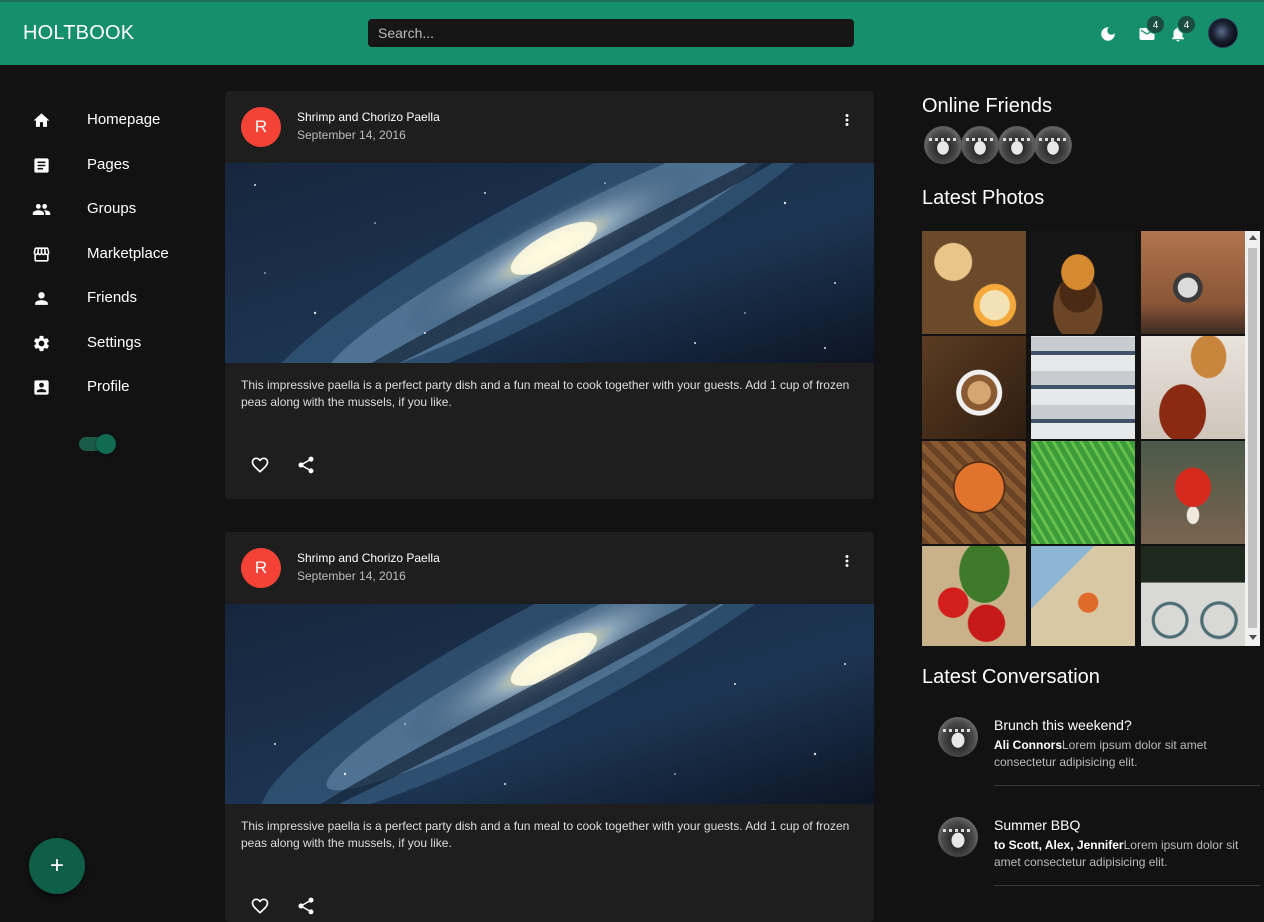 This screenshot has height=922, width=1264. Describe the element at coordinates (108, 164) in the screenshot. I see `sidebar-item-label: Pages` at that location.